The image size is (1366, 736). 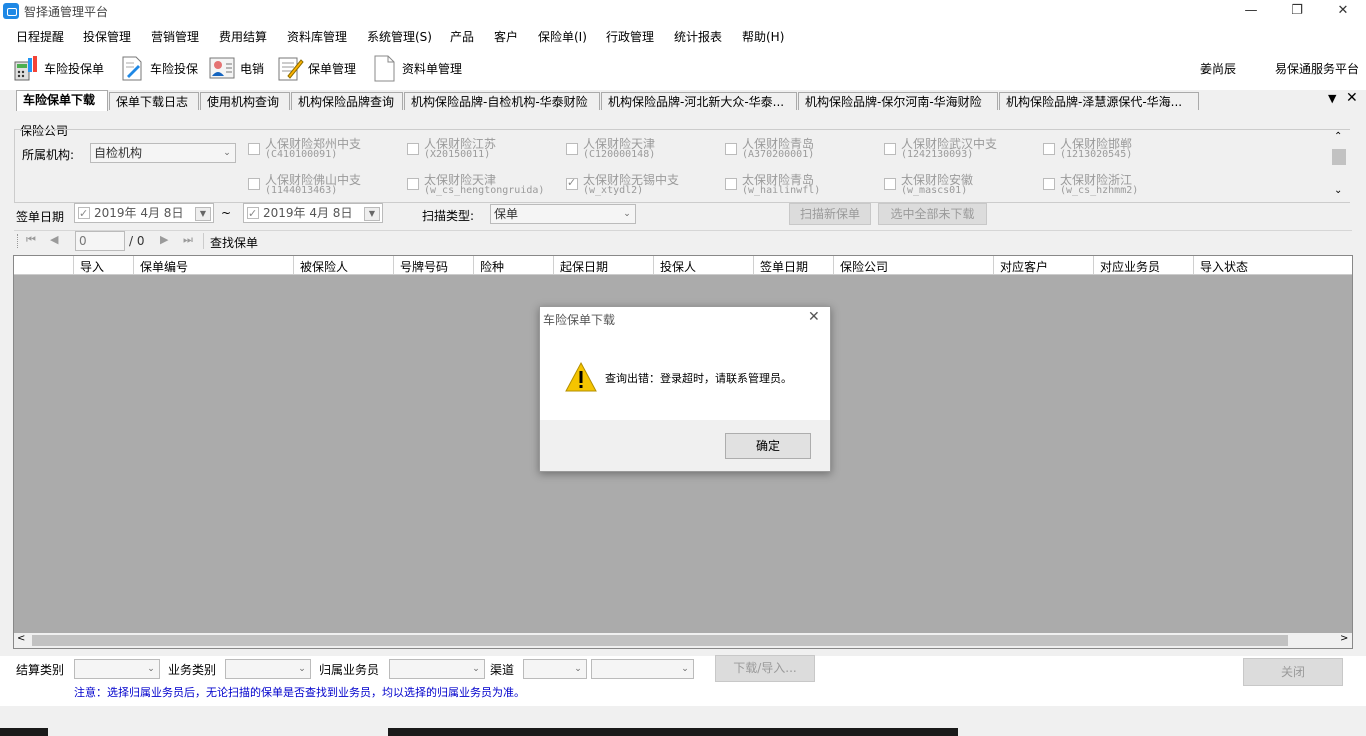 I want to click on policy-management-button: 保单管理, so click(x=316, y=68).